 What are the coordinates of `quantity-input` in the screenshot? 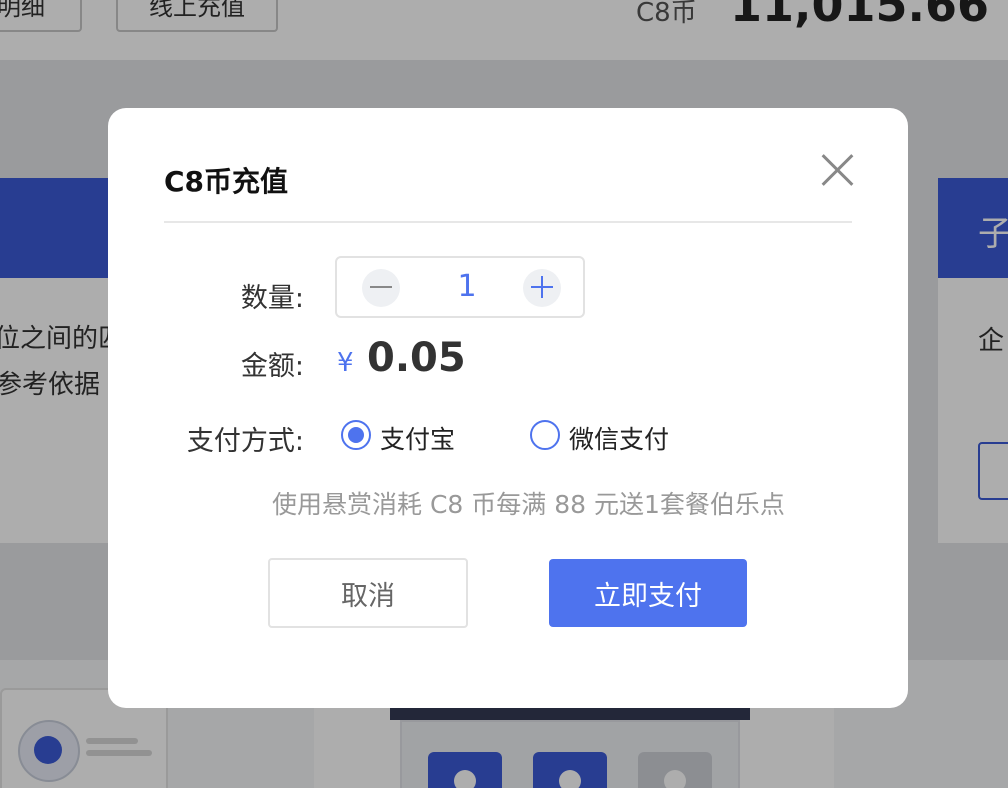 It's located at (467, 287).